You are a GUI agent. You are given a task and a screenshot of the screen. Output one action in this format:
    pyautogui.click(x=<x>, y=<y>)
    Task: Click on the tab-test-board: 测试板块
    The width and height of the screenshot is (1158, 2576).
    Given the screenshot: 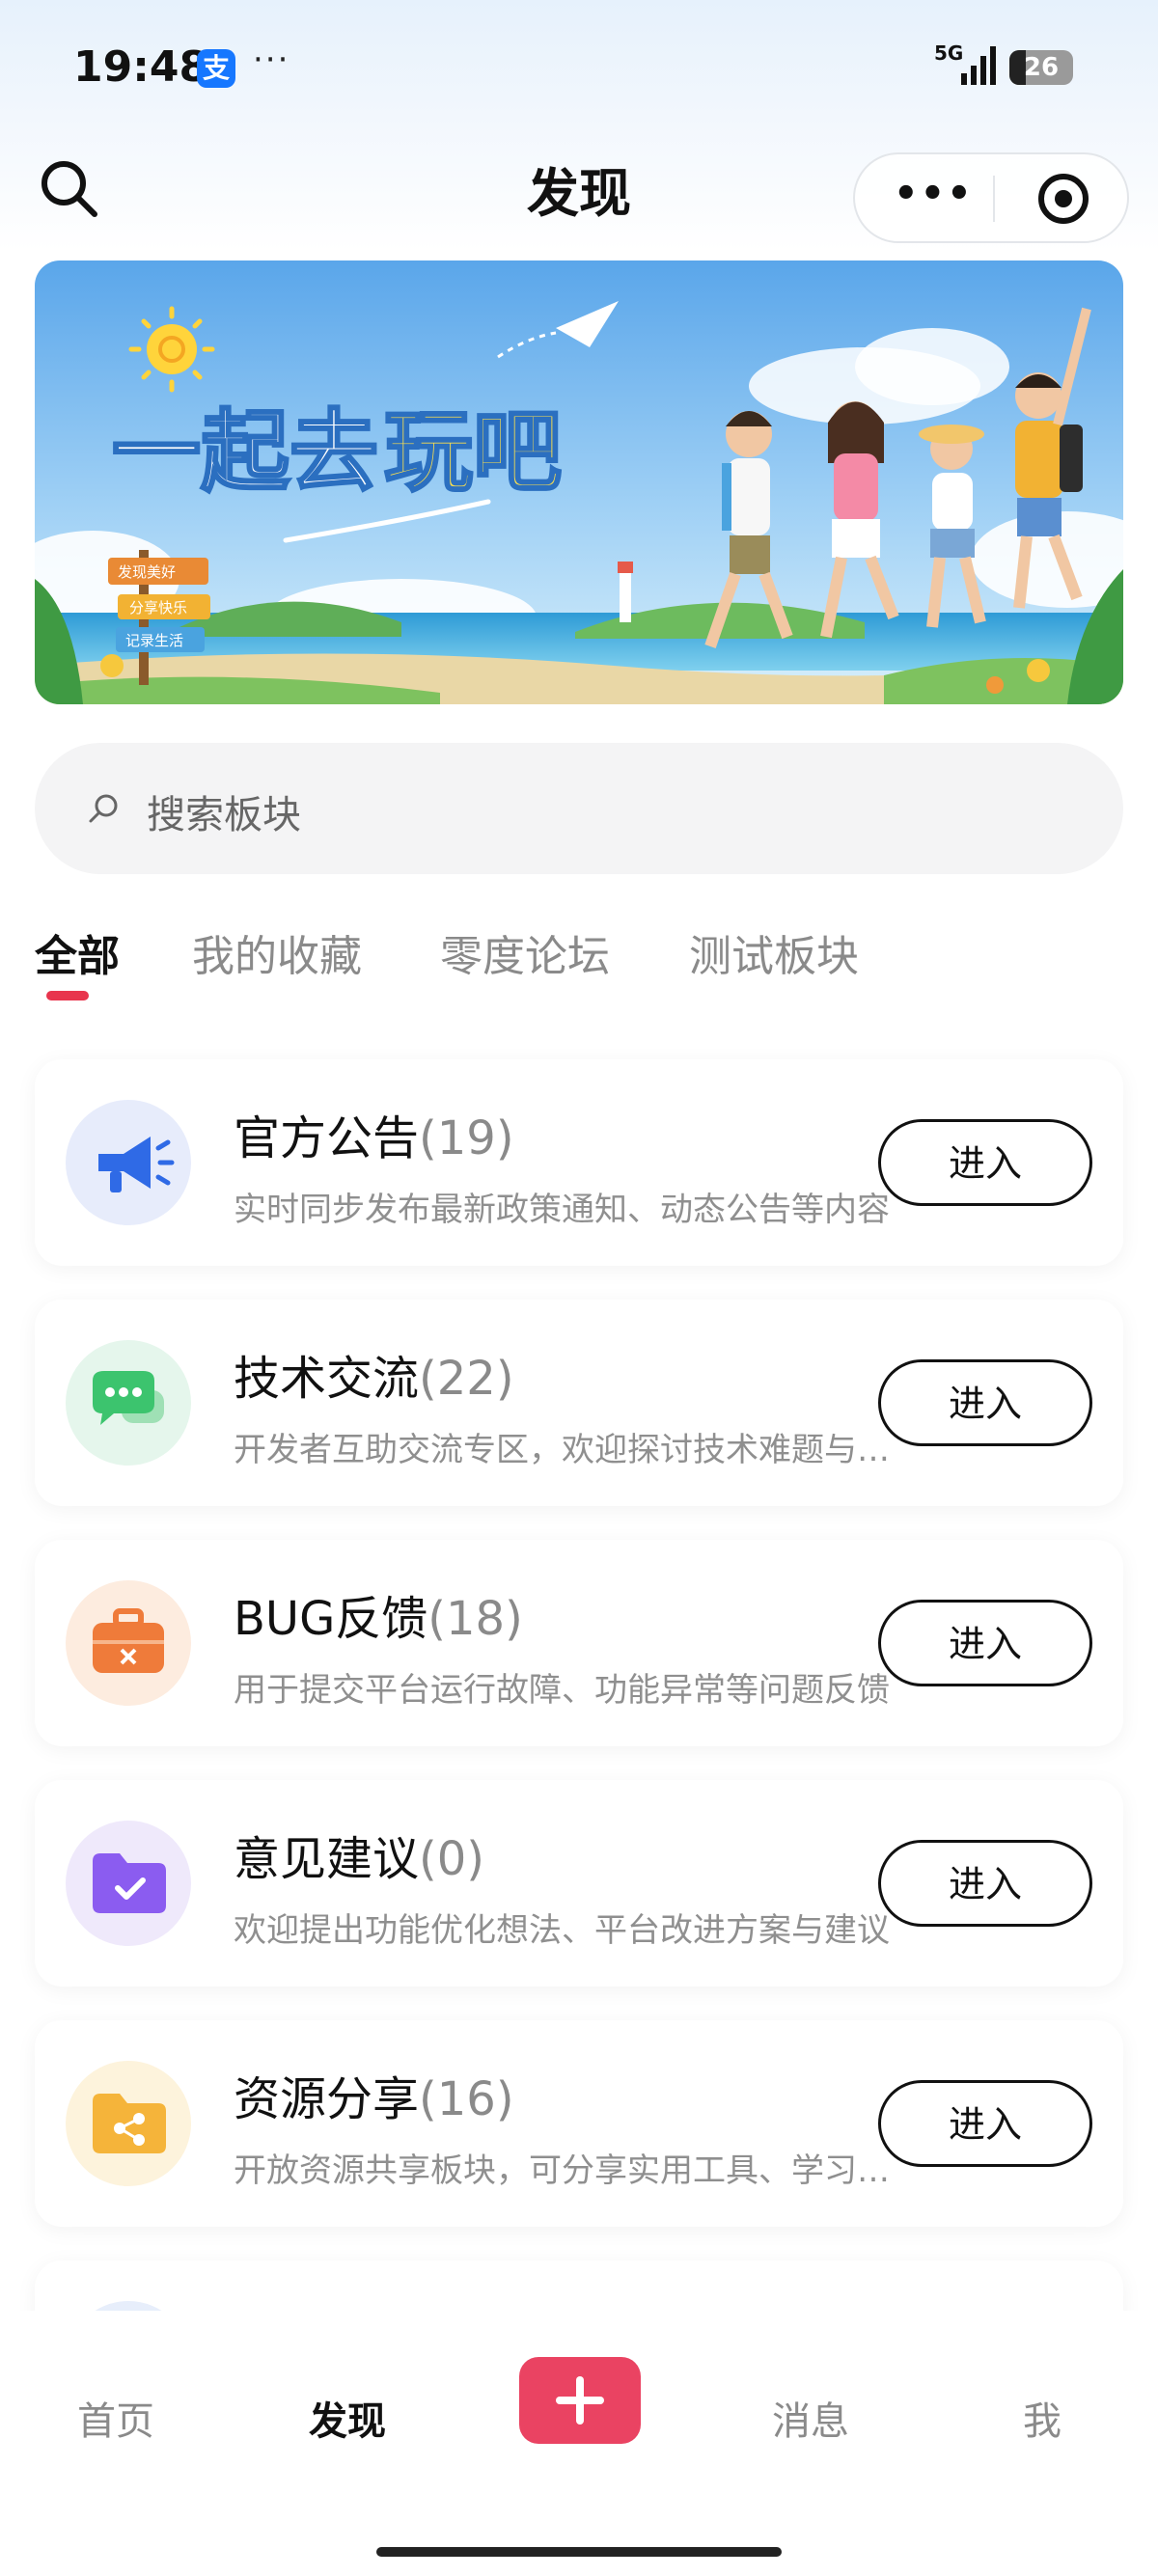 What is the action you would take?
    pyautogui.click(x=774, y=952)
    